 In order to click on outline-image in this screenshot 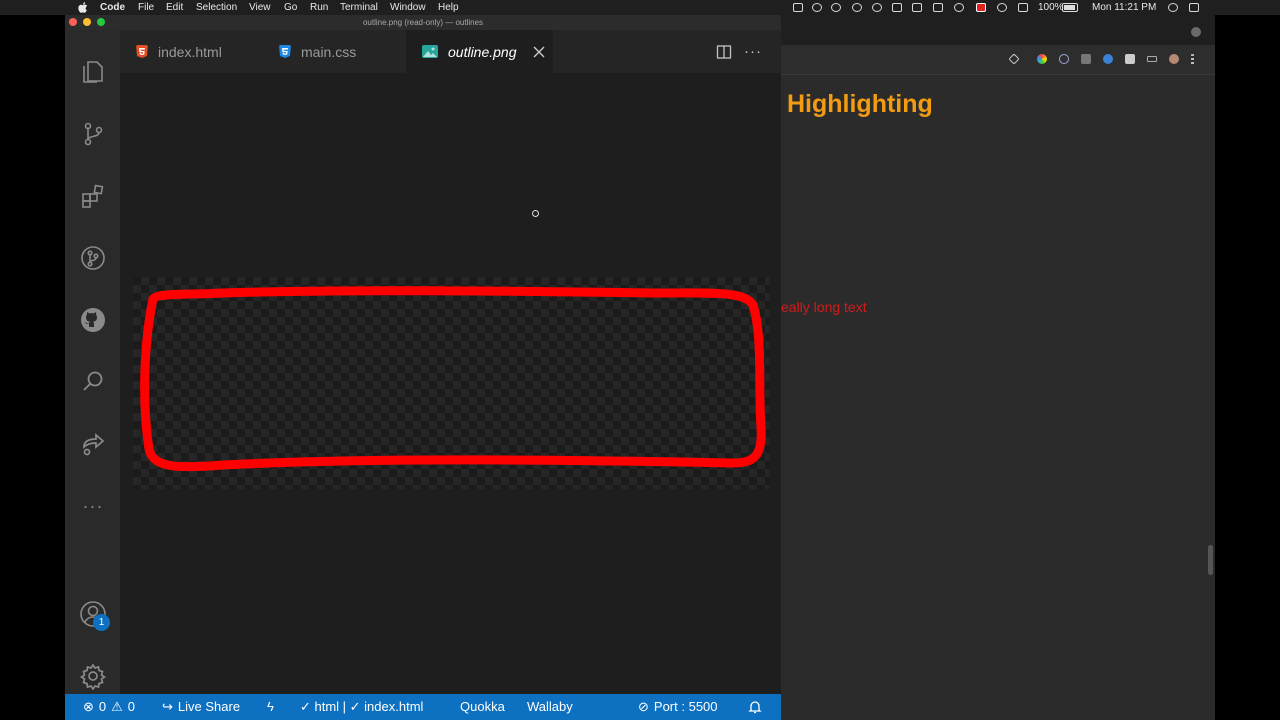, I will do `click(451, 383)`.